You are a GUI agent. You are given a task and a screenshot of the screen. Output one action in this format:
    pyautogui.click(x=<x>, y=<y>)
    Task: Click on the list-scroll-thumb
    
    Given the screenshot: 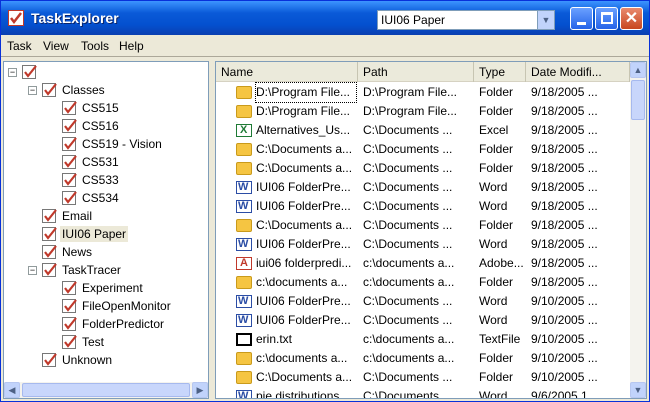 What is the action you would take?
    pyautogui.click(x=638, y=100)
    